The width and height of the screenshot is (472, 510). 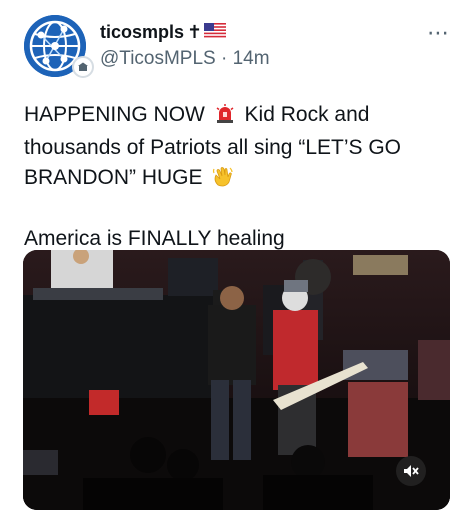 I want to click on handle: @TicosMPLS, so click(x=158, y=58).